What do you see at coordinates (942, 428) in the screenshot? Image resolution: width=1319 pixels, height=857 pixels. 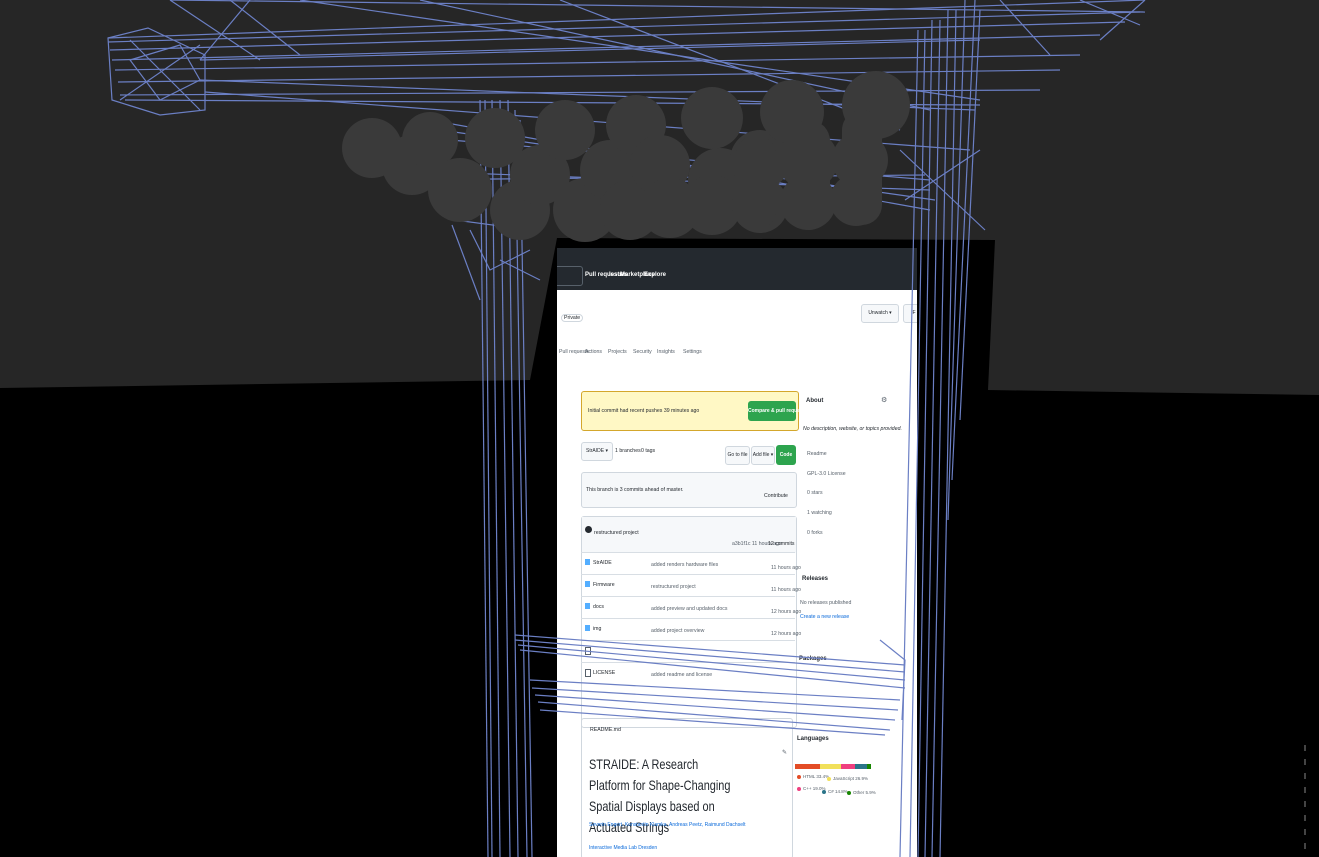 I see `right-post` at bounding box center [942, 428].